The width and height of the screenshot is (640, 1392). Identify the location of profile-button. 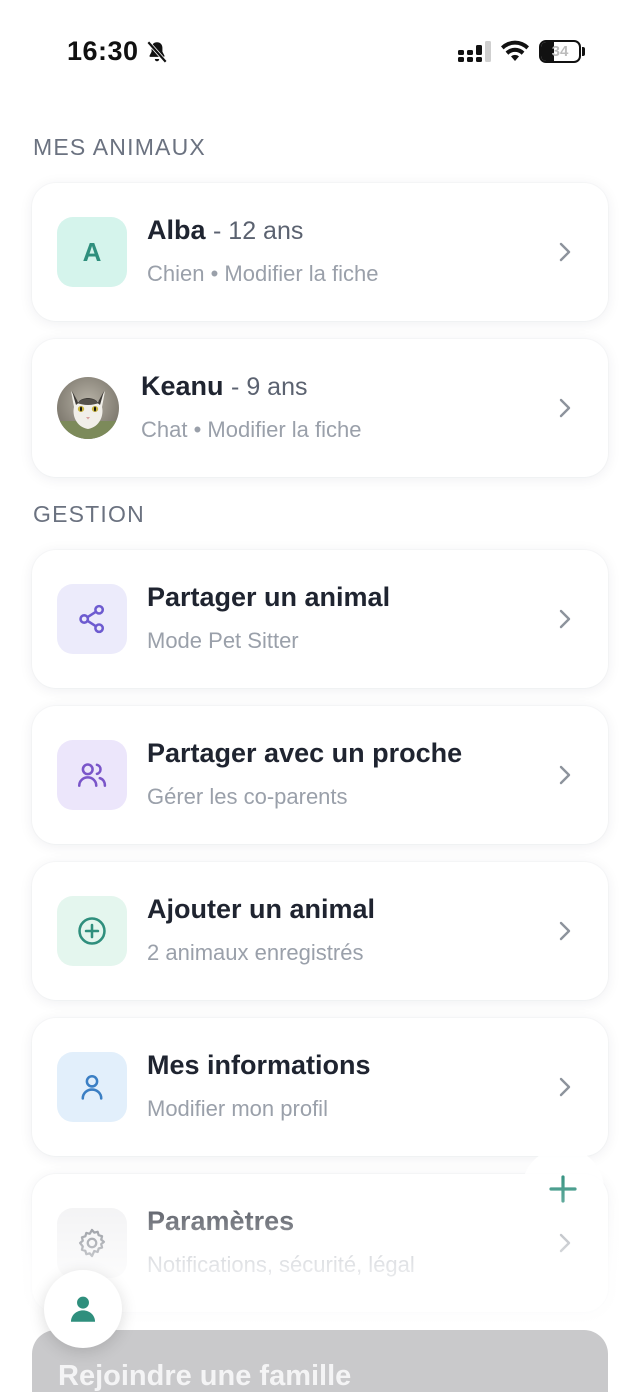
(83, 1309).